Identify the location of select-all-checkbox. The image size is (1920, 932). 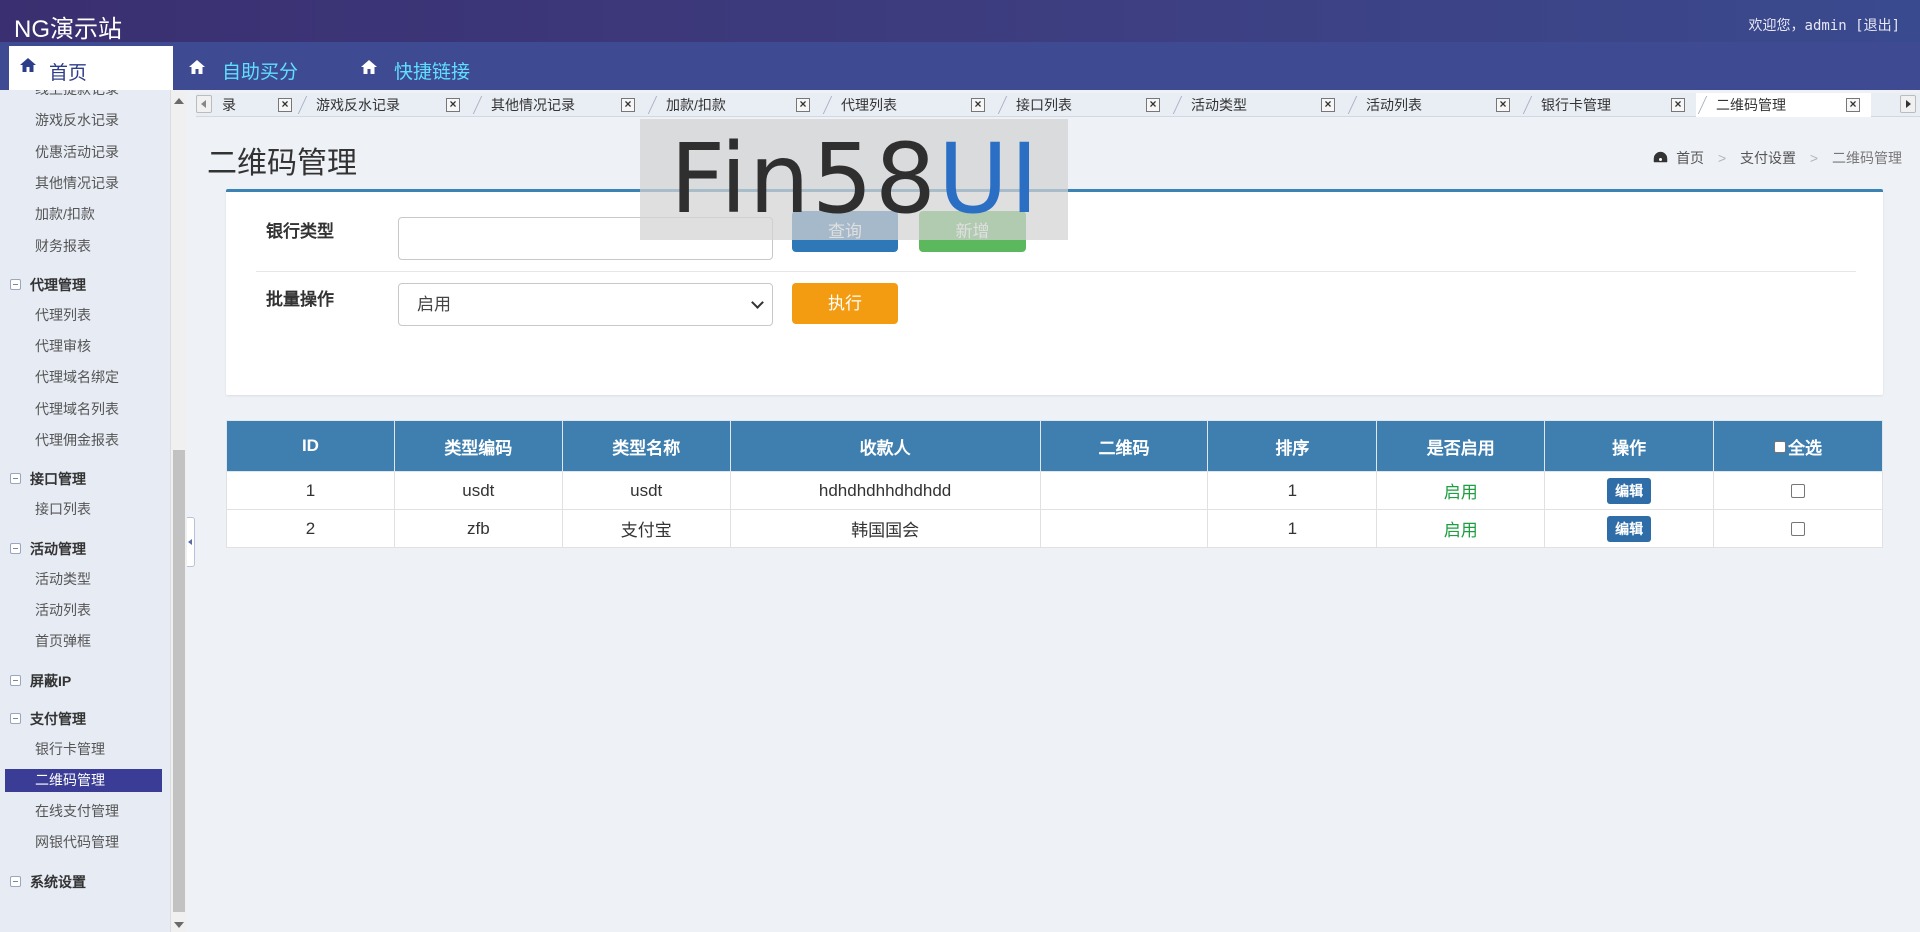
(1780, 446).